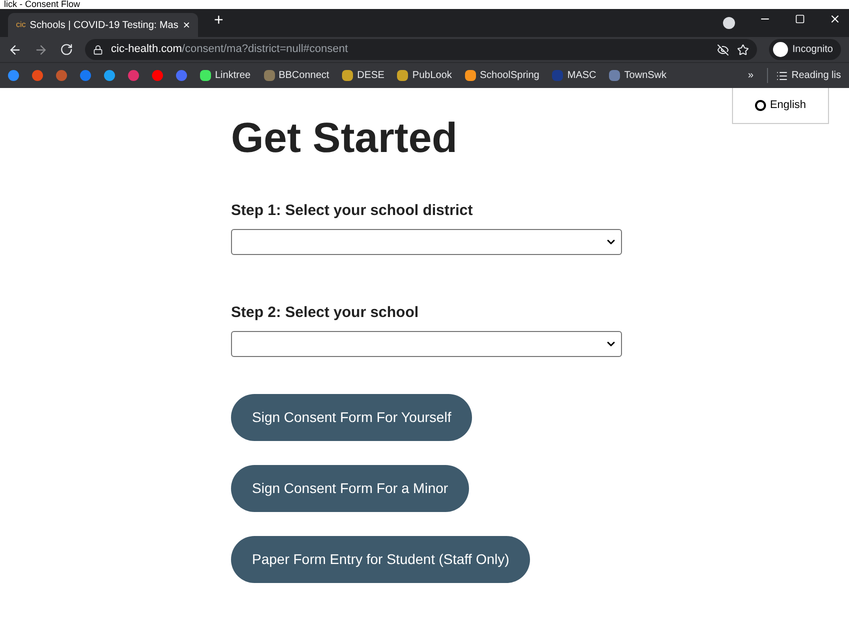 Image resolution: width=849 pixels, height=640 pixels. What do you see at coordinates (751, 75) in the screenshot?
I see `more-bookmarks: »` at bounding box center [751, 75].